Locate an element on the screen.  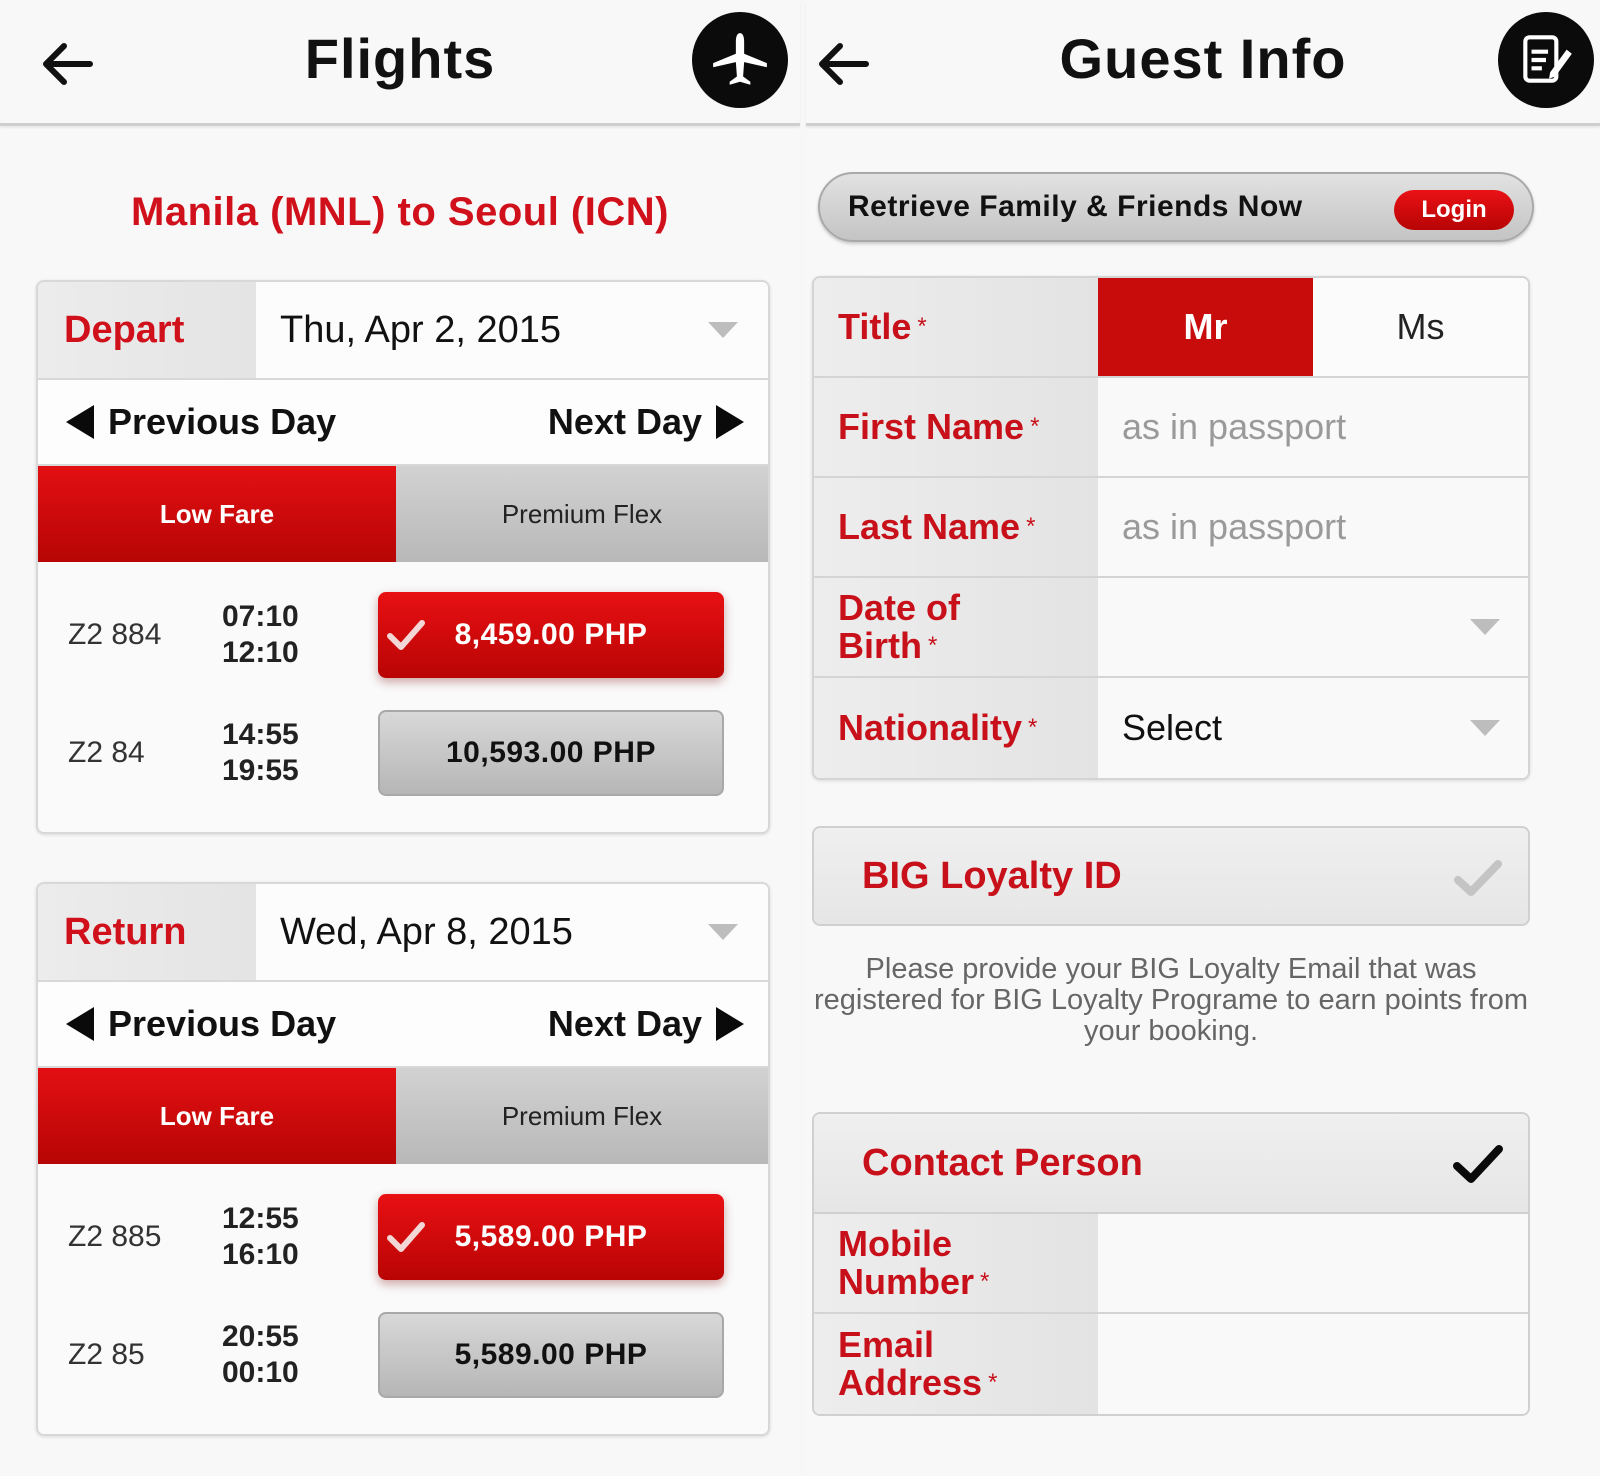
flight-row: Z2 85 20:55 00:10 5,589.00 PHP is located at coordinates (403, 1355).